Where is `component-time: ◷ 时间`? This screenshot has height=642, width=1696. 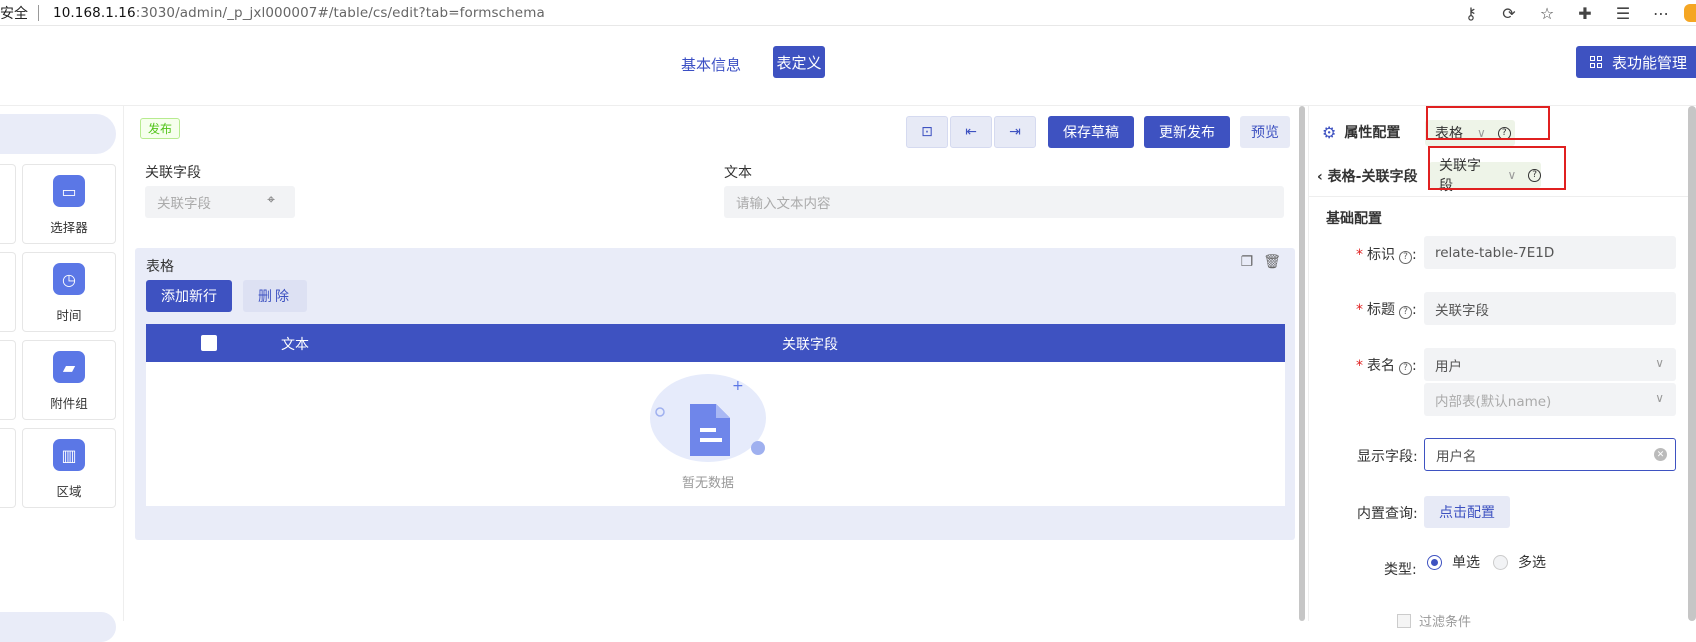
component-time: ◷ 时间 is located at coordinates (69, 292).